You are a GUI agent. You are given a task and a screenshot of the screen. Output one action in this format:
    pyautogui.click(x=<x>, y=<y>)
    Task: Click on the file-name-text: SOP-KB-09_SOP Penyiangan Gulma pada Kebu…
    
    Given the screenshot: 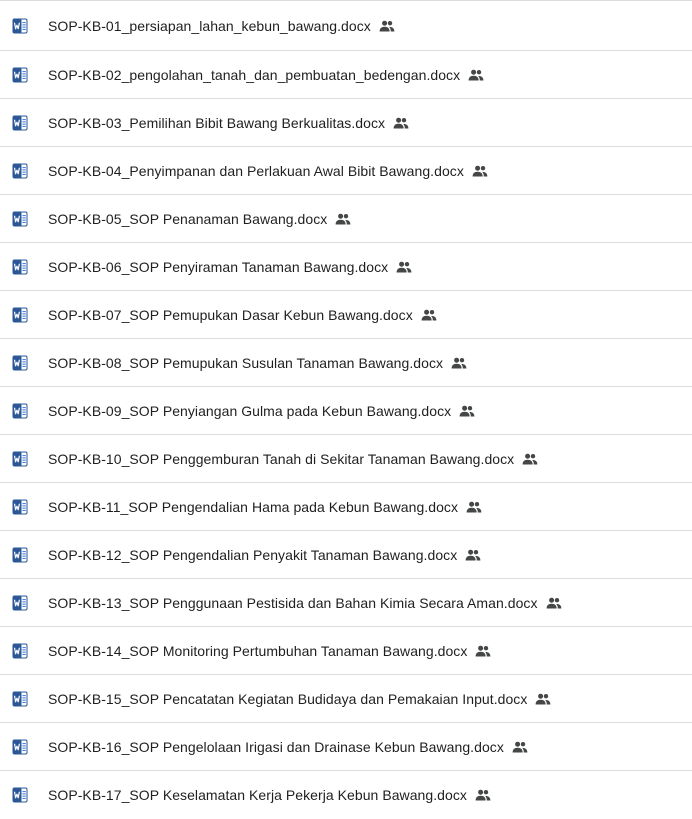 What is the action you would take?
    pyautogui.click(x=249, y=411)
    